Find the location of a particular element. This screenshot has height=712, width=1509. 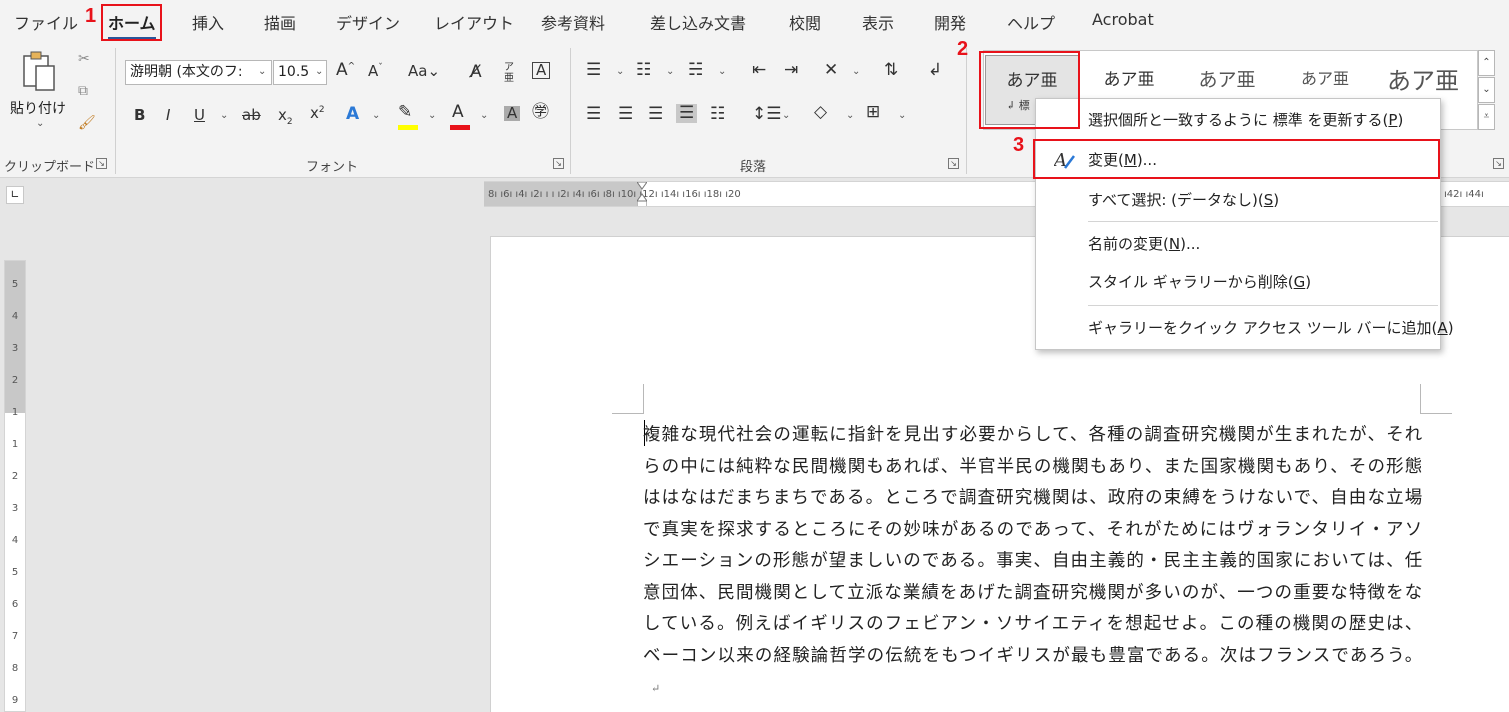

format-painter-icon: 🖌 is located at coordinates (87, 123).